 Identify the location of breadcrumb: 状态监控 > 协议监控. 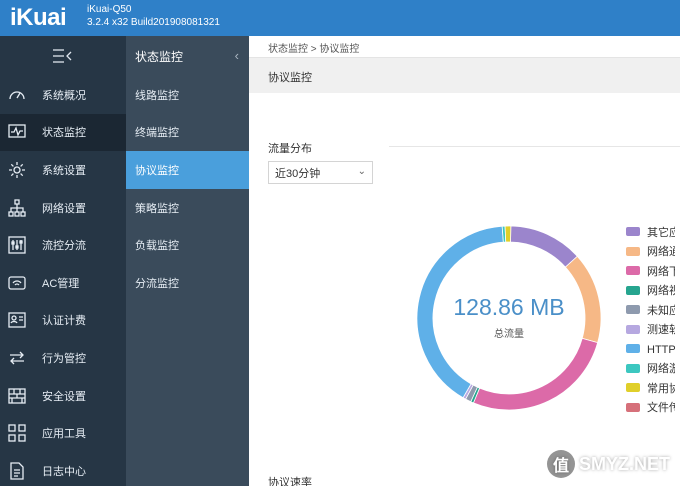
(314, 49).